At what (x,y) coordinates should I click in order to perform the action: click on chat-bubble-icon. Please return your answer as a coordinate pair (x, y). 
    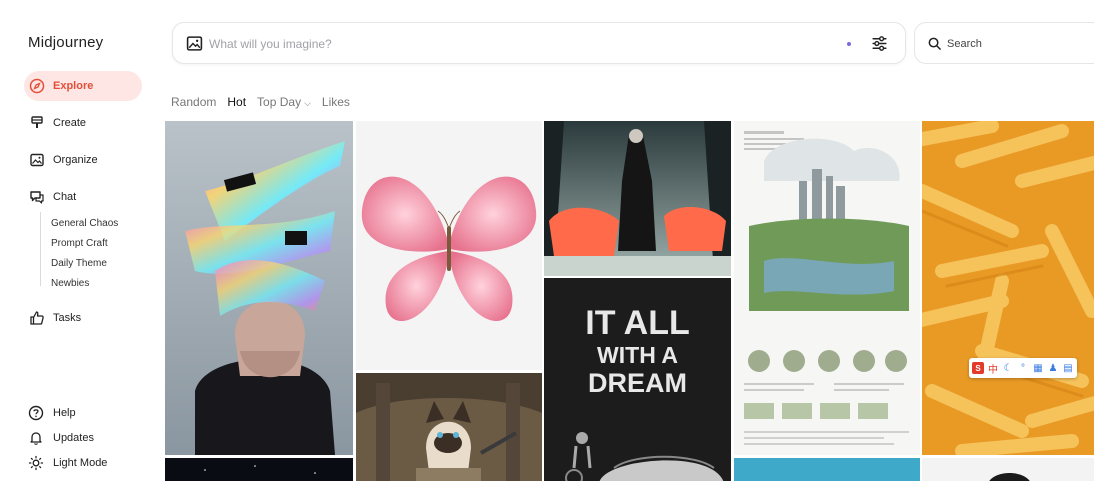
    Looking at the image, I should click on (37, 197).